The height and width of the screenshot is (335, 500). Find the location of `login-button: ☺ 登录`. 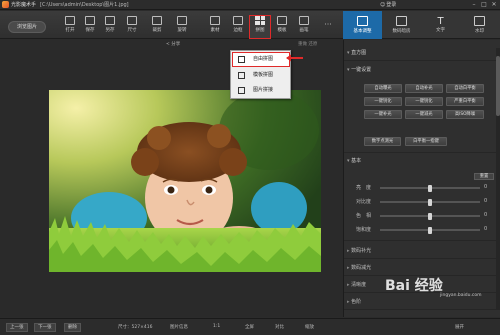

login-button: ☺ 登录 is located at coordinates (388, 5).